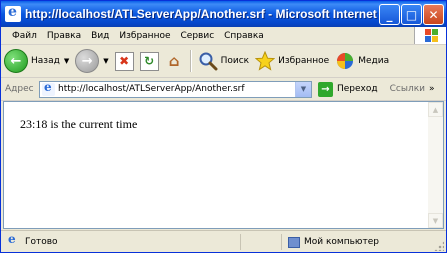 This screenshot has width=447, height=253. What do you see at coordinates (45, 61) in the screenshot?
I see `back-label: Назад` at bounding box center [45, 61].